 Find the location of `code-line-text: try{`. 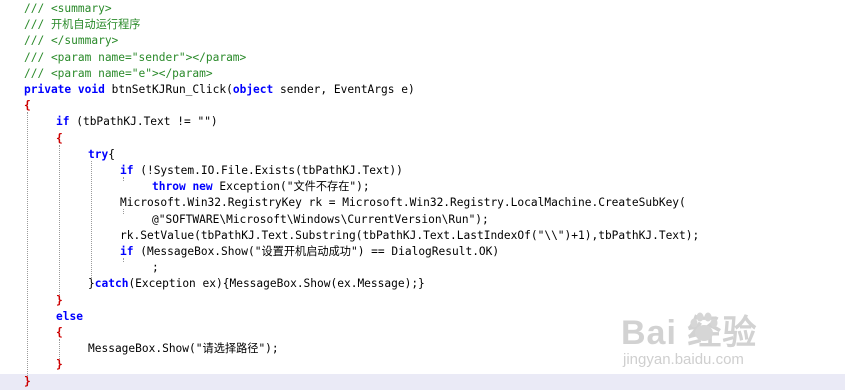

code-line-text: try{ is located at coordinates (101, 154).